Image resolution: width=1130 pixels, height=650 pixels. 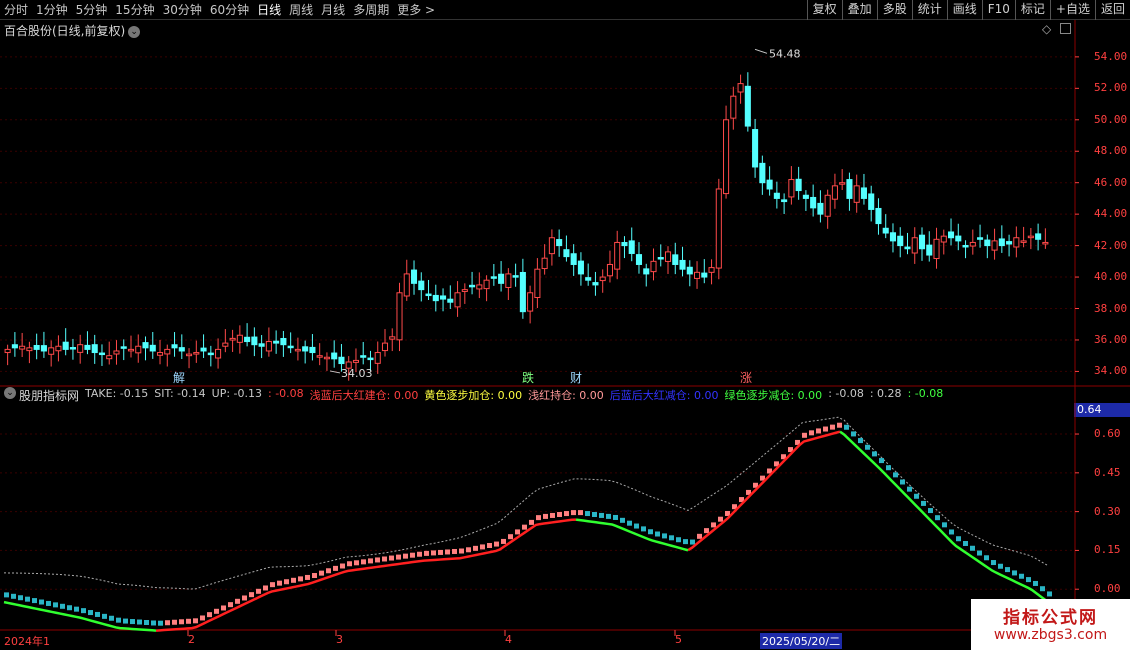 What do you see at coordinates (357, 373) in the screenshot?
I see `low-price-label: 34.03` at bounding box center [357, 373].